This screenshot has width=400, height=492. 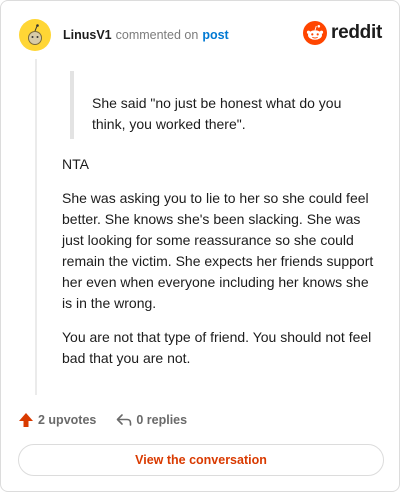 What do you see at coordinates (87, 35) in the screenshot?
I see `username-link: LinusV1` at bounding box center [87, 35].